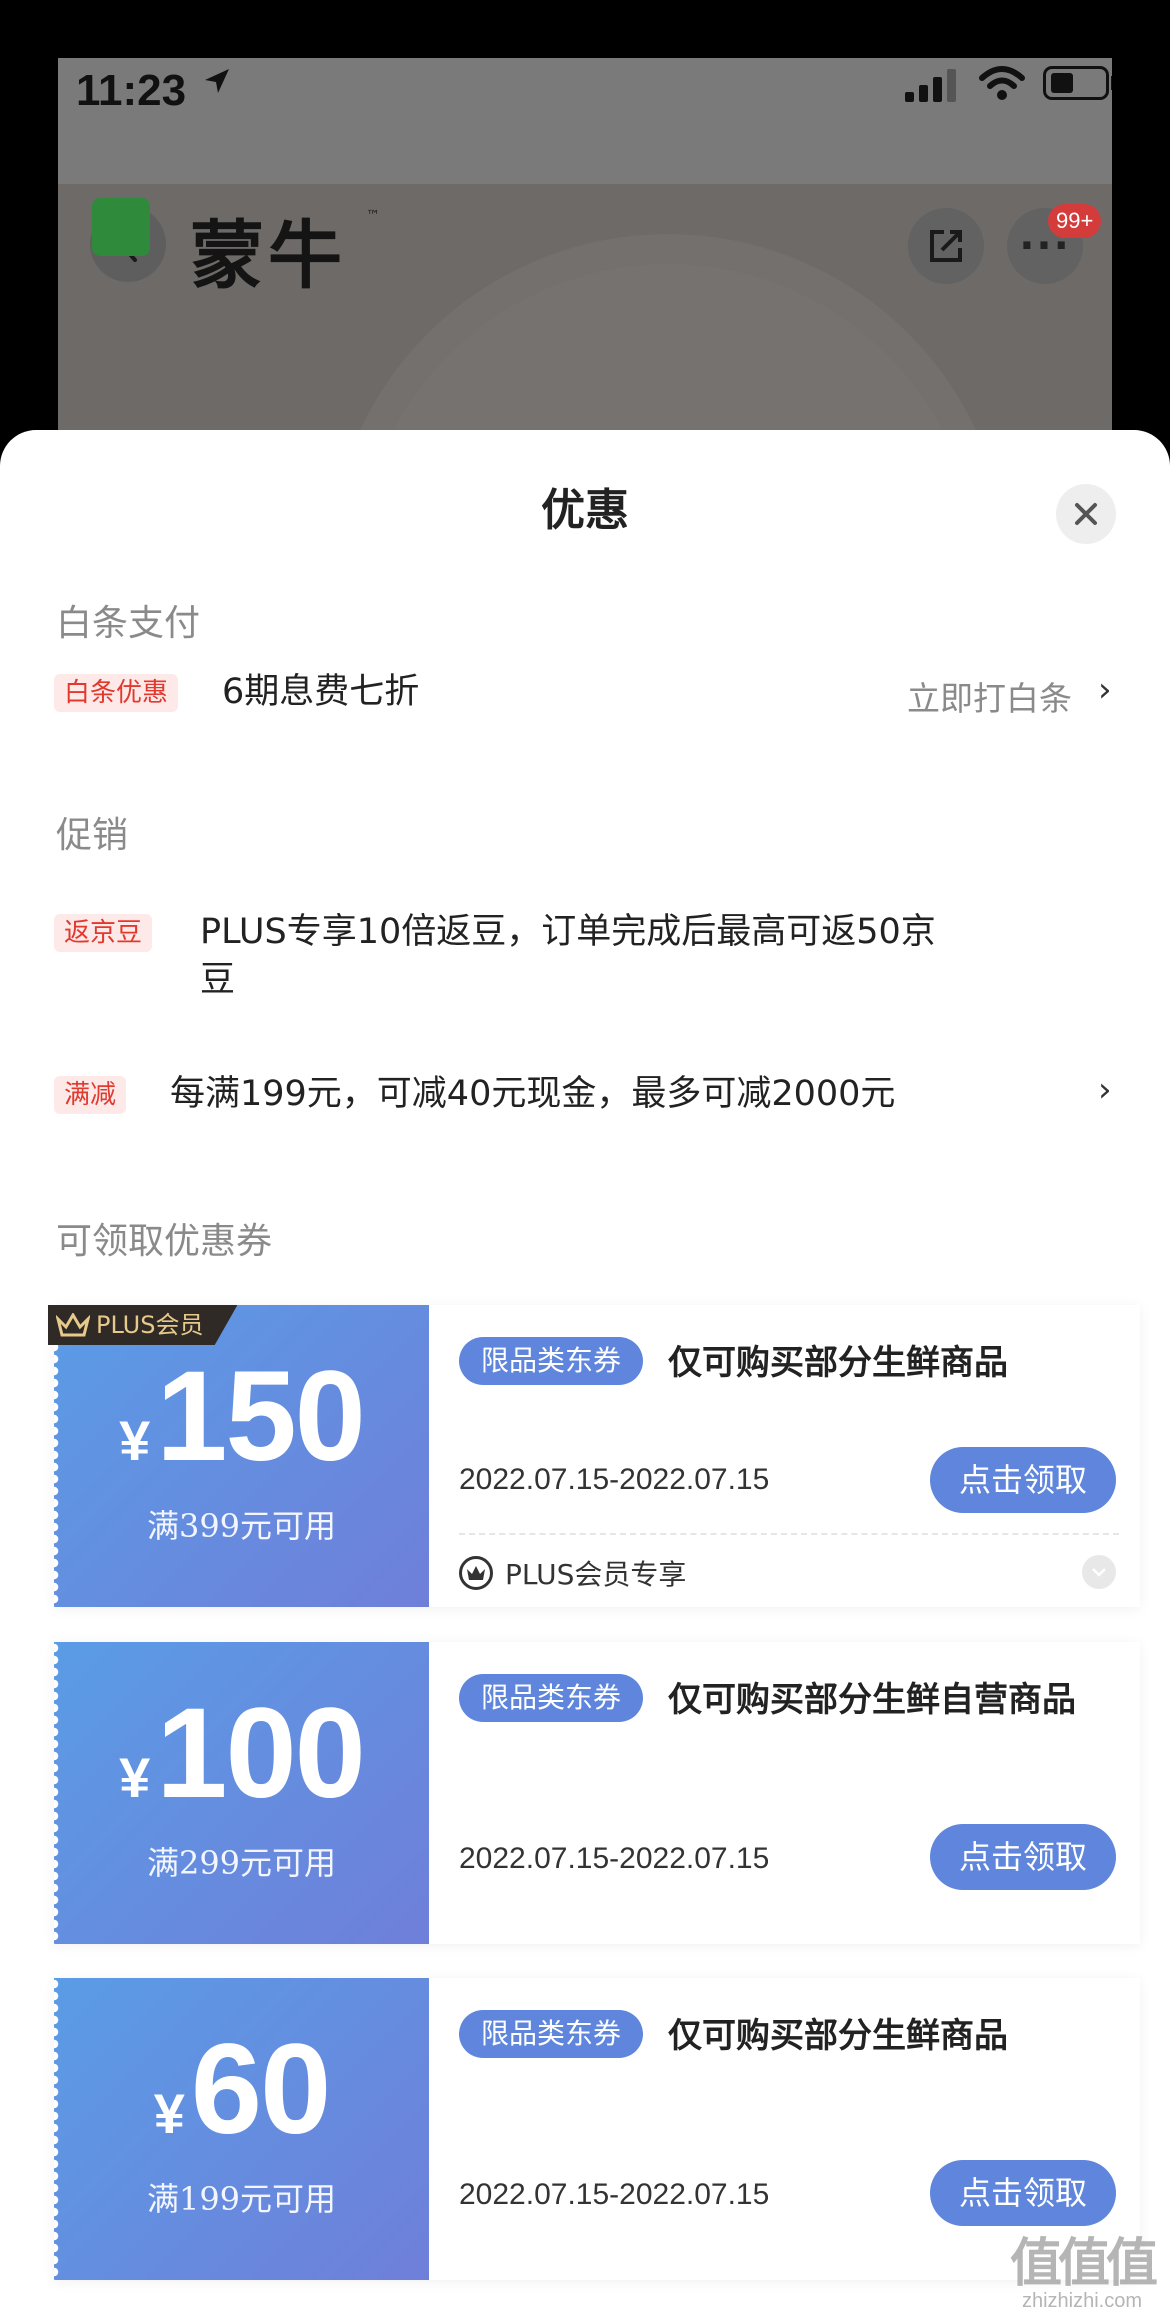 The width and height of the screenshot is (1170, 2309). What do you see at coordinates (1075, 221) in the screenshot?
I see `notification-badge: 99+` at bounding box center [1075, 221].